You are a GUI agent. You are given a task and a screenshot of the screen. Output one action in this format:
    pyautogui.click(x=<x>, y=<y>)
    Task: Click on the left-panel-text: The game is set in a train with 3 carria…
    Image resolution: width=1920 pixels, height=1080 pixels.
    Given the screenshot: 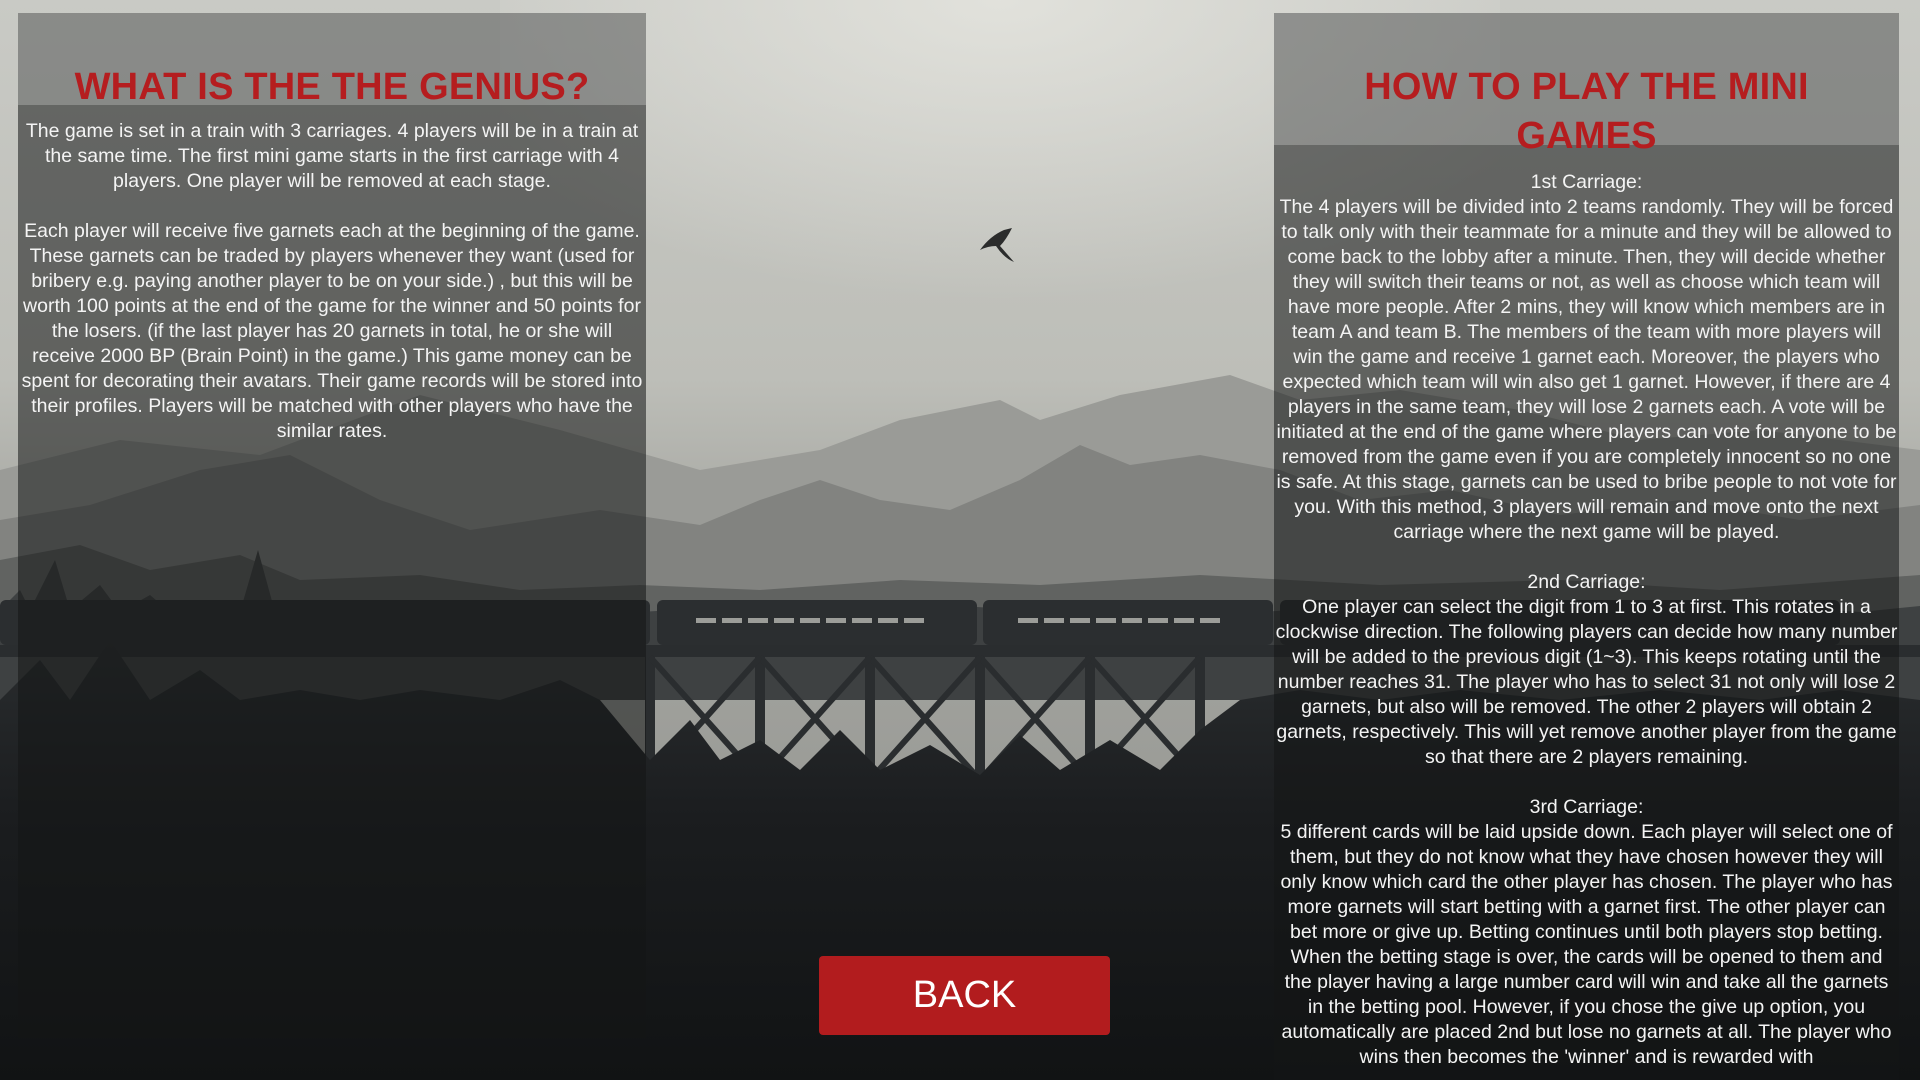 What is the action you would take?
    pyautogui.click(x=332, y=281)
    